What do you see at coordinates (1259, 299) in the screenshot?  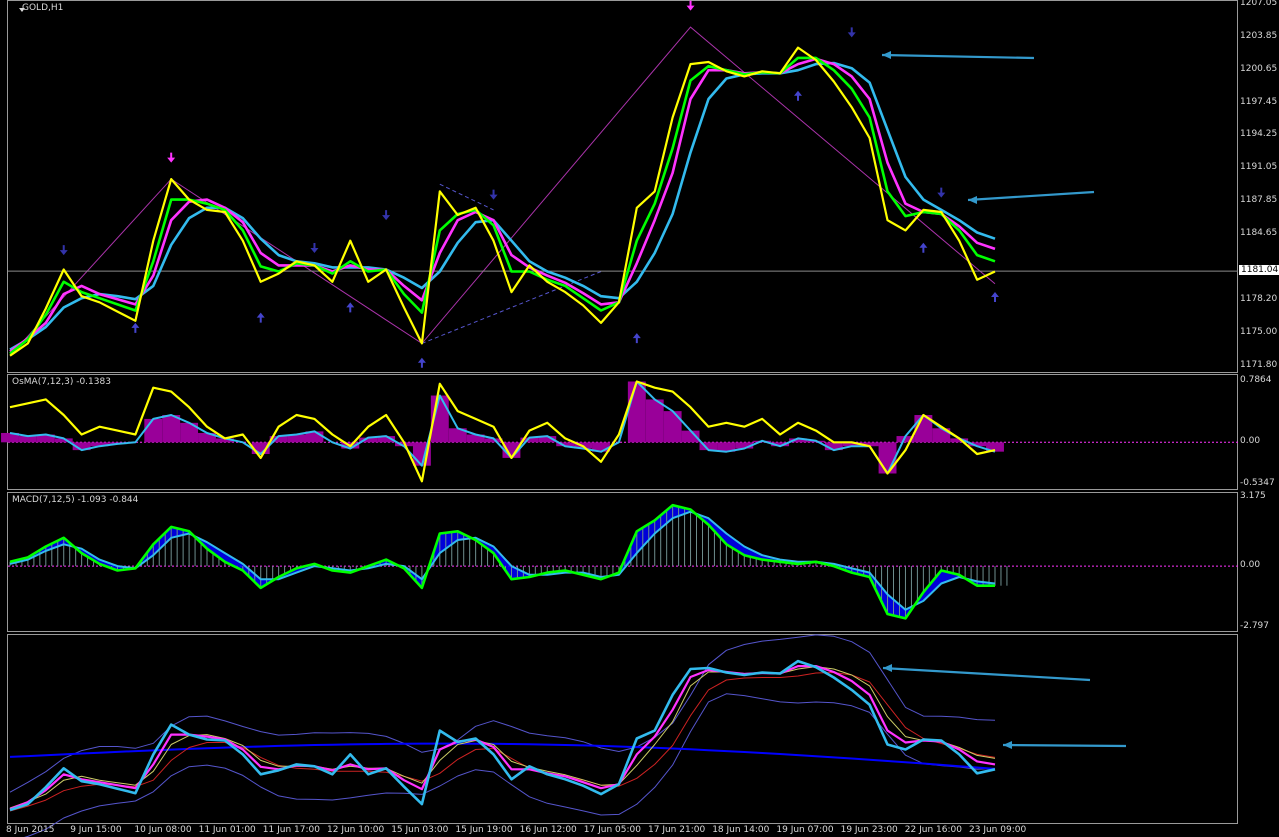 I see `price-tick-label: 1178.20` at bounding box center [1259, 299].